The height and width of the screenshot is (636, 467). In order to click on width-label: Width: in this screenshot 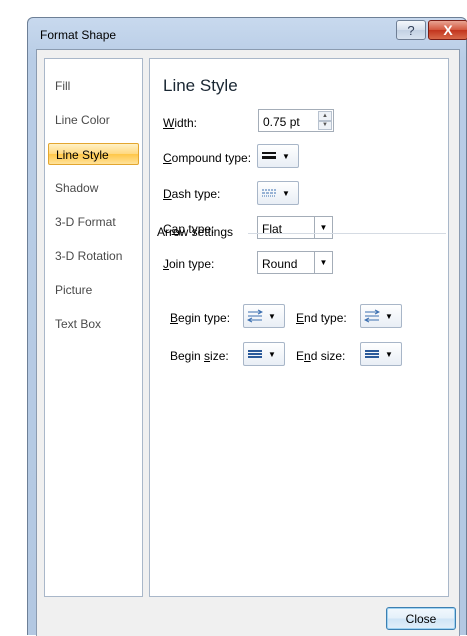, I will do `click(180, 123)`.